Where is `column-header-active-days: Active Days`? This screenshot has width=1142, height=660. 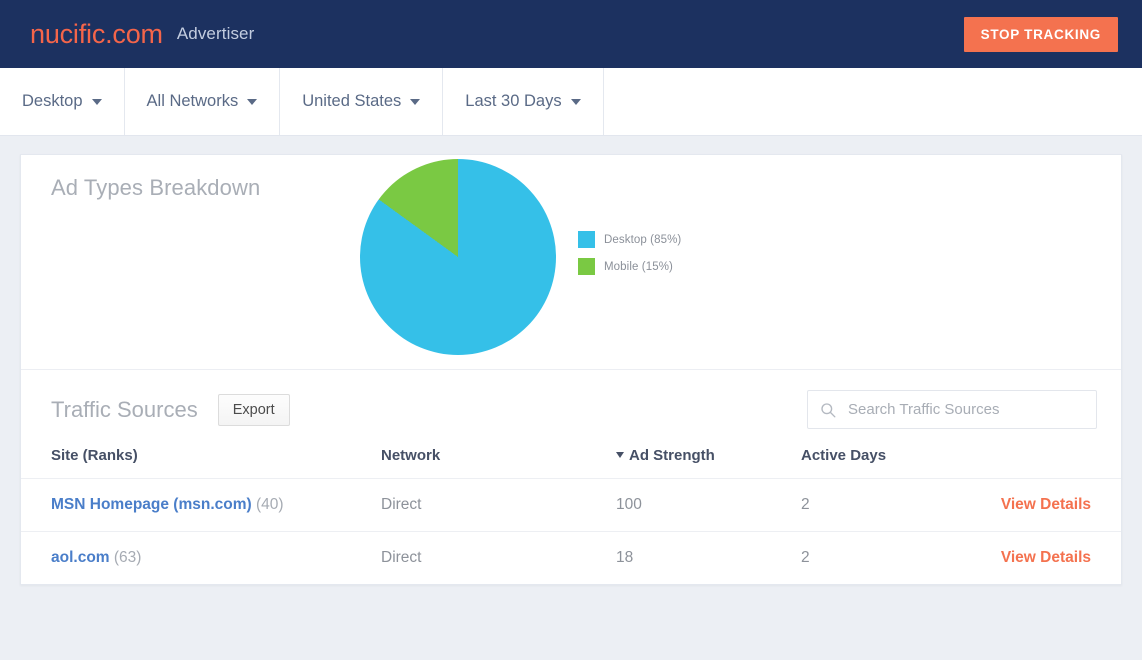
column-header-active-days: Active Days is located at coordinates (886, 463).